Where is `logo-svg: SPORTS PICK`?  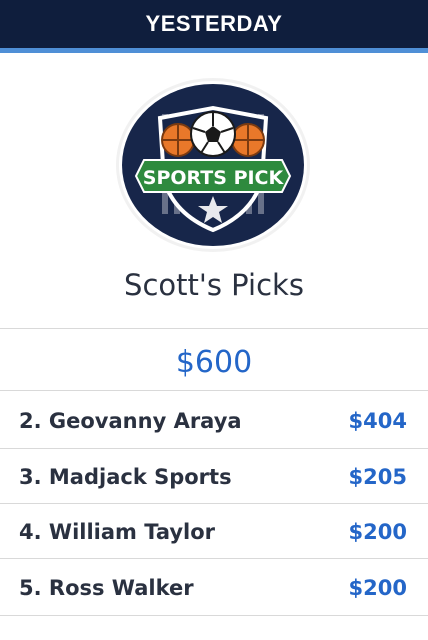
logo-svg: SPORTS PICK is located at coordinates (213, 169).